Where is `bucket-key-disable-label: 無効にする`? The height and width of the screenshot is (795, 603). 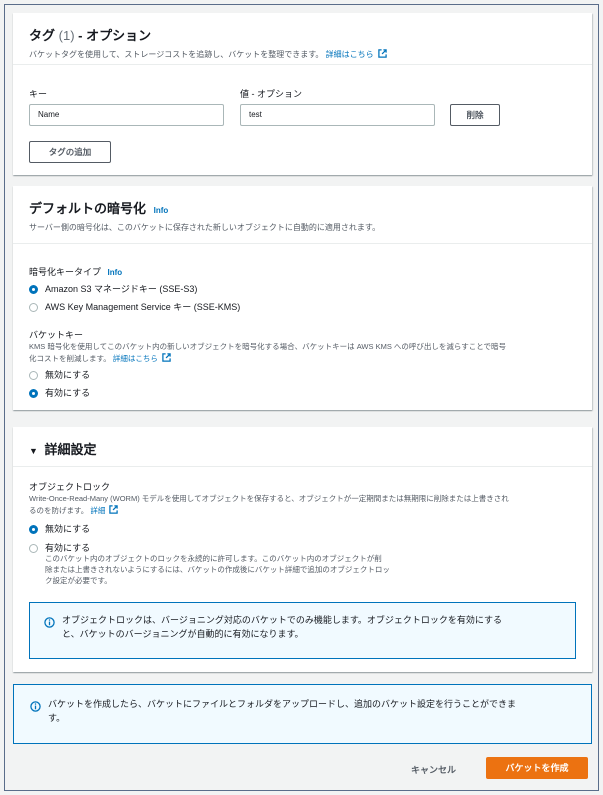 bucket-key-disable-label: 無効にする is located at coordinates (67, 374).